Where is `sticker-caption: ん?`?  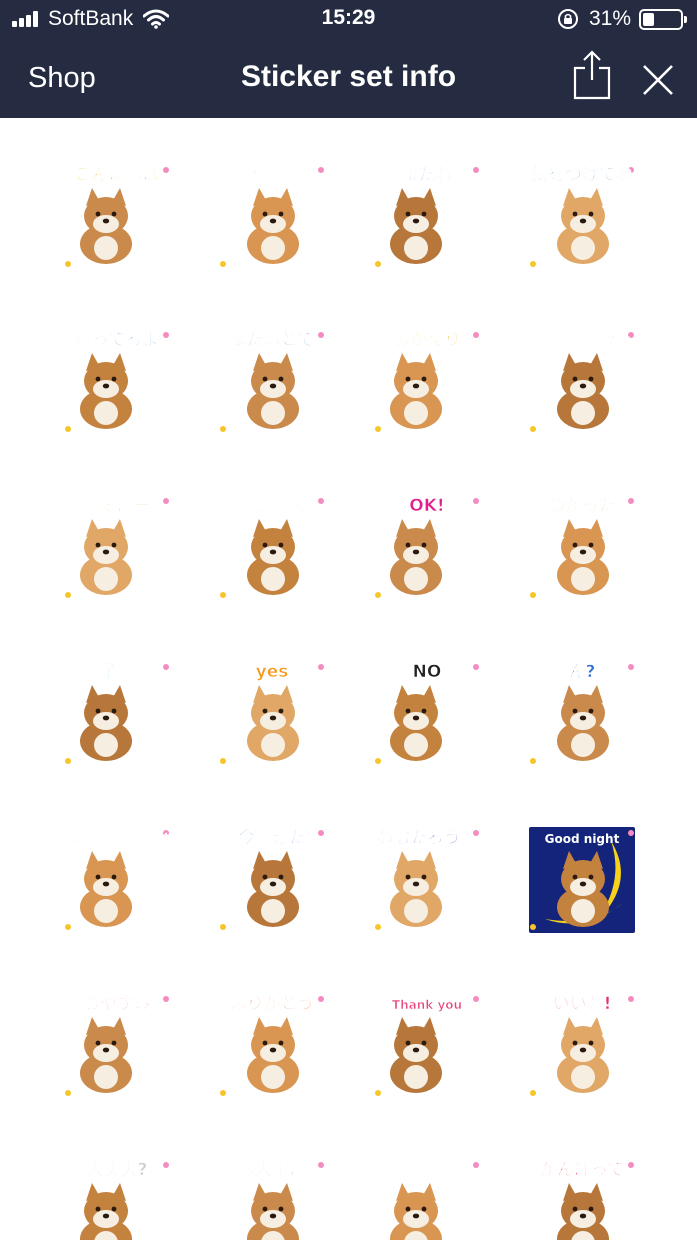
sticker-caption: ん? is located at coordinates (582, 672).